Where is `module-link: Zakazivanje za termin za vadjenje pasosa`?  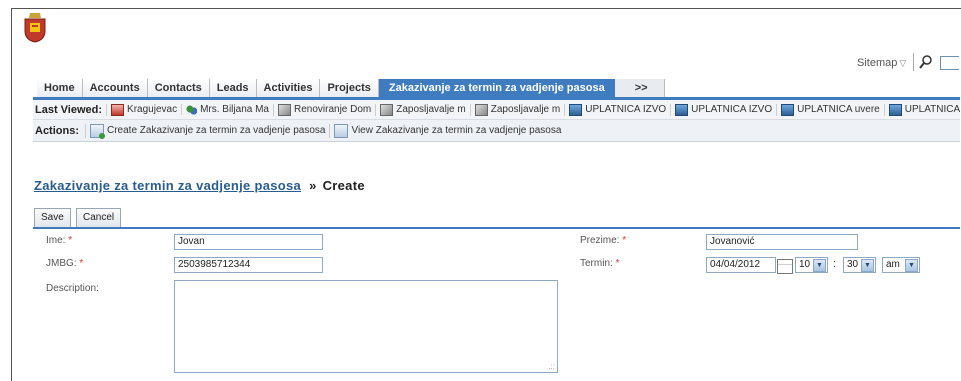
module-link: Zakazivanje za termin za vadjenje pasosa is located at coordinates (167, 185).